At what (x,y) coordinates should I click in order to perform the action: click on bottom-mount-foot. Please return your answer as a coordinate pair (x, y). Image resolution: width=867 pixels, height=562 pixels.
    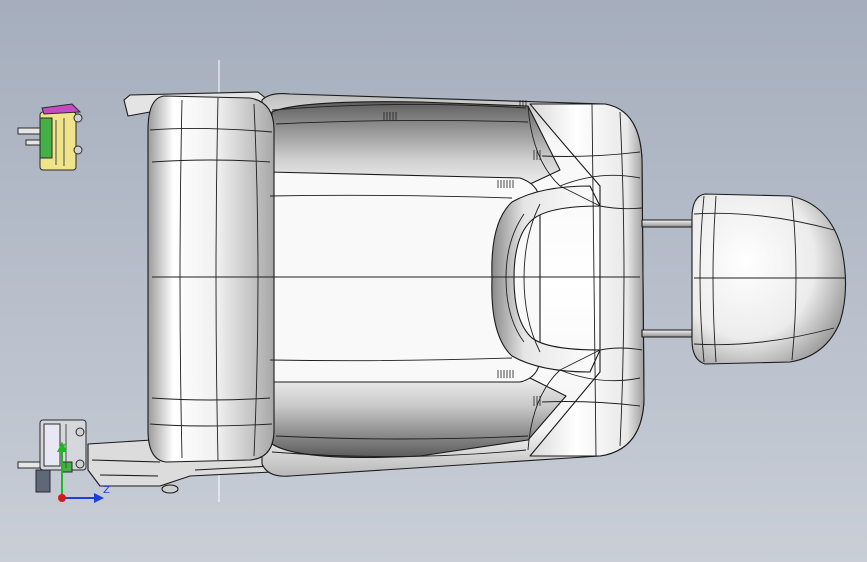
    Looking at the image, I should click on (43, 481).